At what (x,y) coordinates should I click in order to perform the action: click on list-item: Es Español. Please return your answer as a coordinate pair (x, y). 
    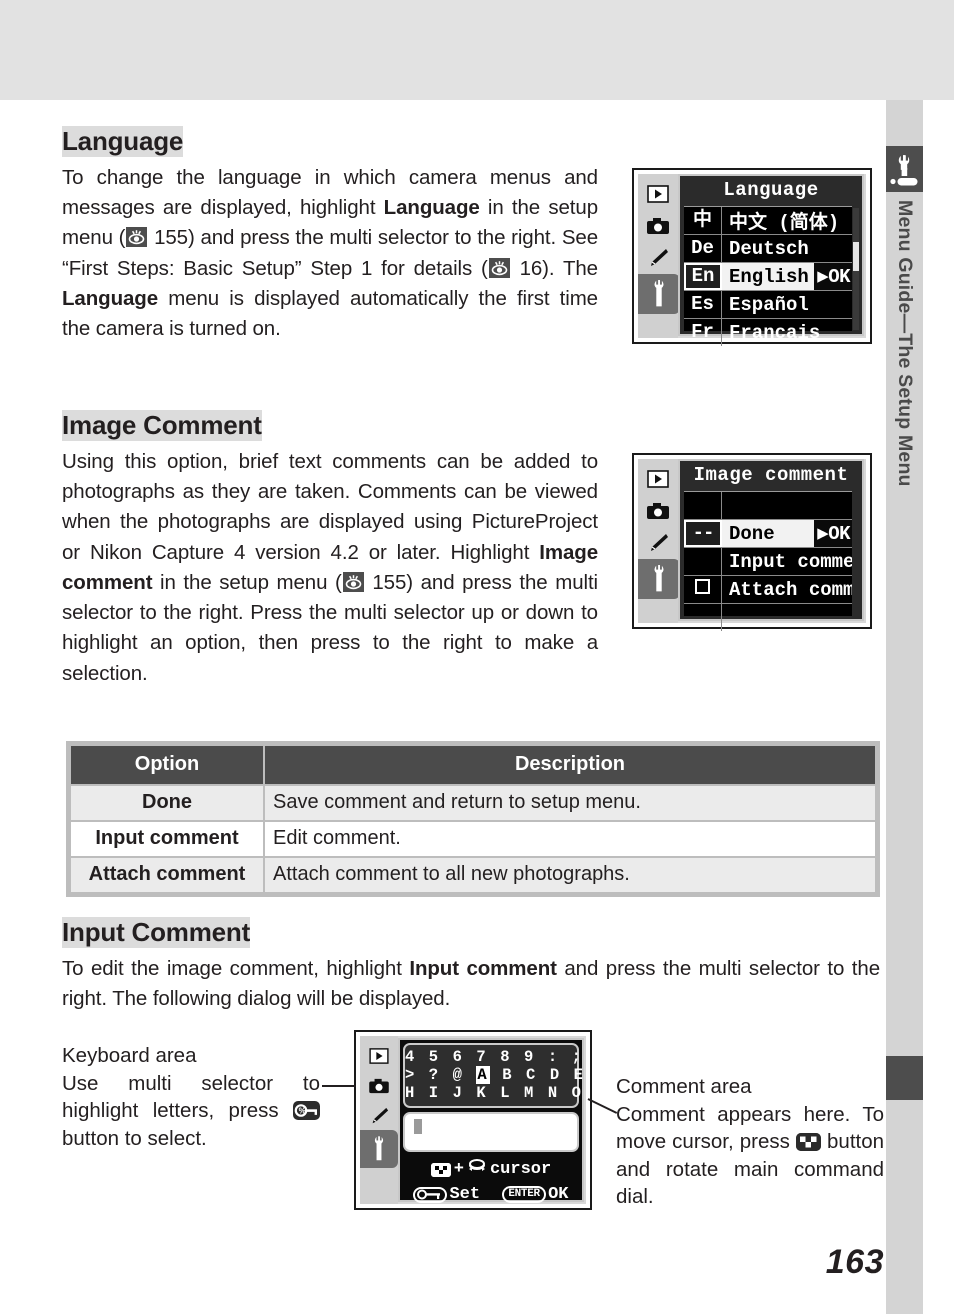
    Looking at the image, I should click on (768, 305).